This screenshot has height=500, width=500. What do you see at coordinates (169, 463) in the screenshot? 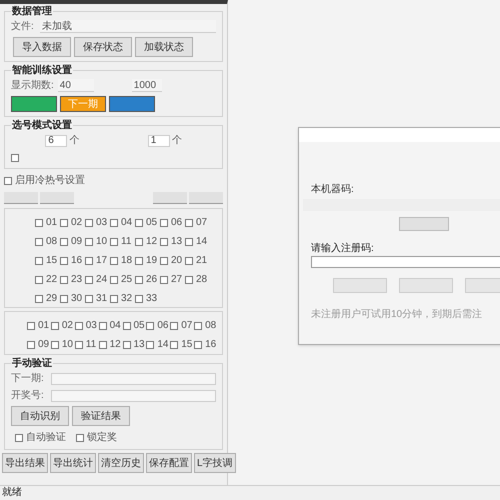
I see `button: 保存配置` at bounding box center [169, 463].